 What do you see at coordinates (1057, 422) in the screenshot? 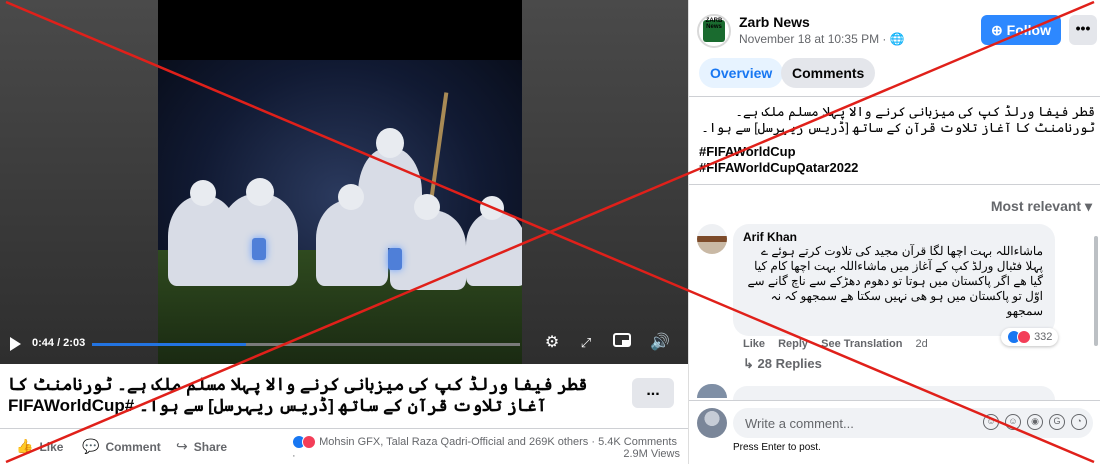
I see `gif-icon: G` at bounding box center [1057, 422].